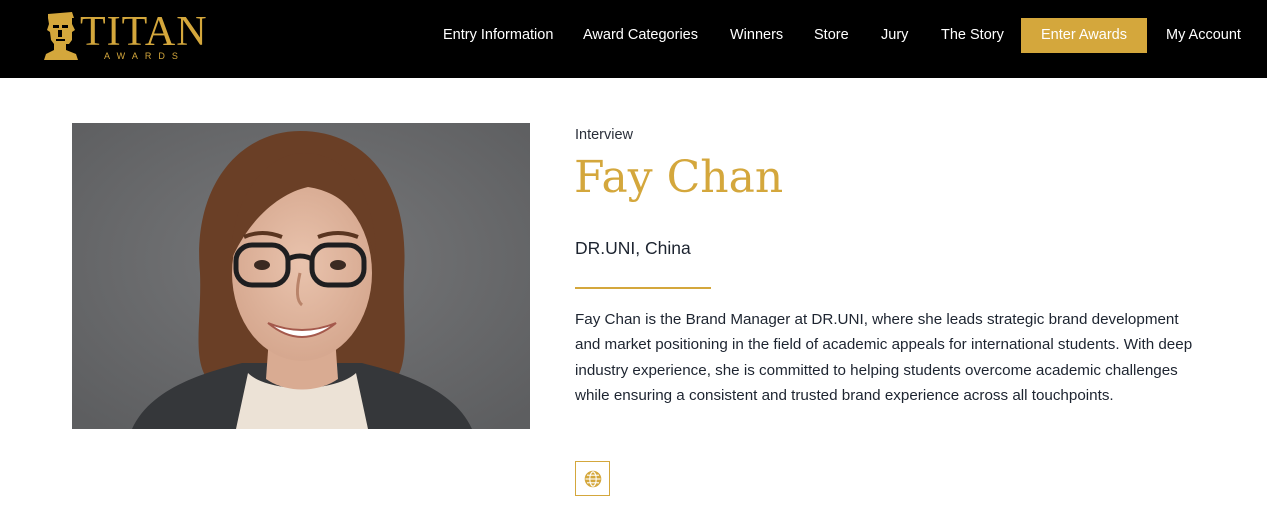  What do you see at coordinates (1203, 35) in the screenshot?
I see `my-account-link: My Account` at bounding box center [1203, 35].